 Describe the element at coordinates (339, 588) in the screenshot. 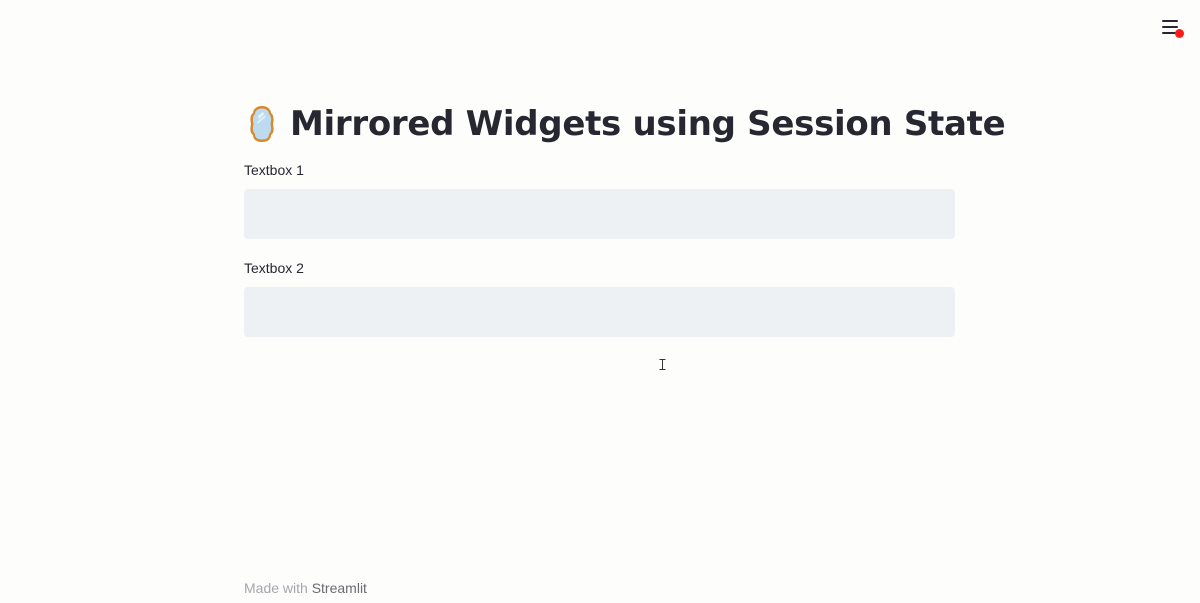

I see `streamlit-link: Streamlit` at that location.